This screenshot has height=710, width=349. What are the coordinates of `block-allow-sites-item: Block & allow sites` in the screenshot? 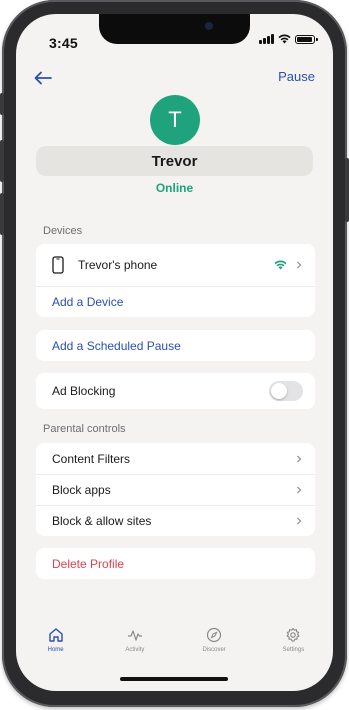 It's located at (175, 520).